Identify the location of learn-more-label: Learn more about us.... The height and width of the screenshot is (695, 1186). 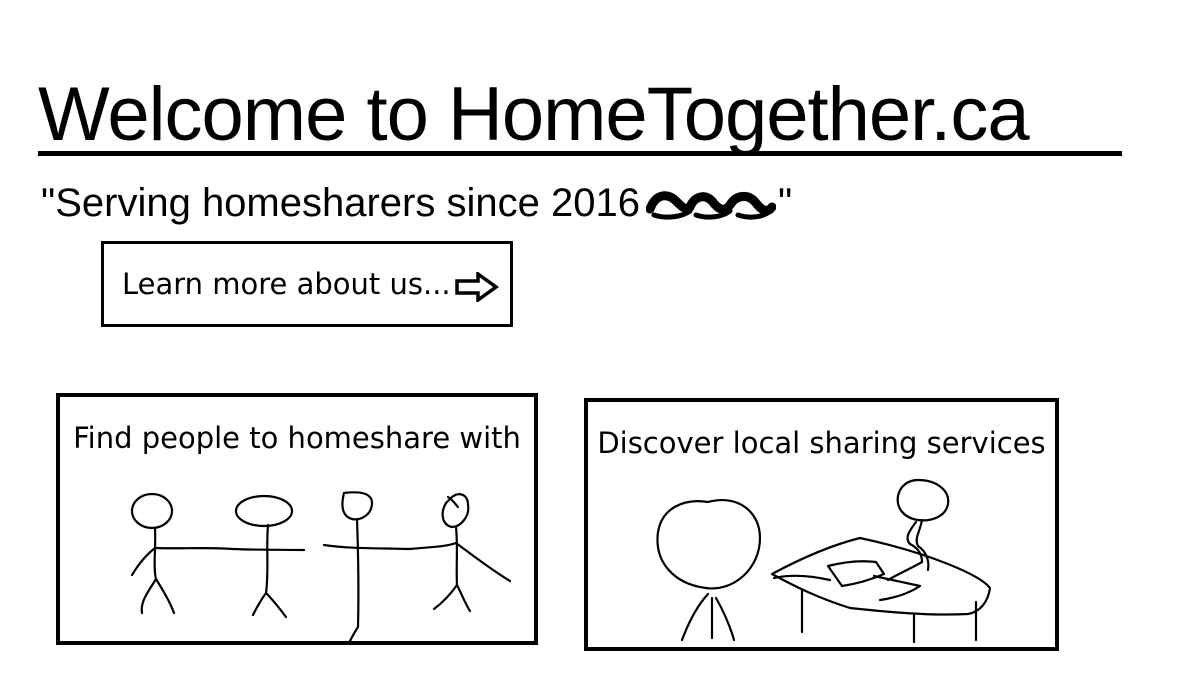
(286, 284).